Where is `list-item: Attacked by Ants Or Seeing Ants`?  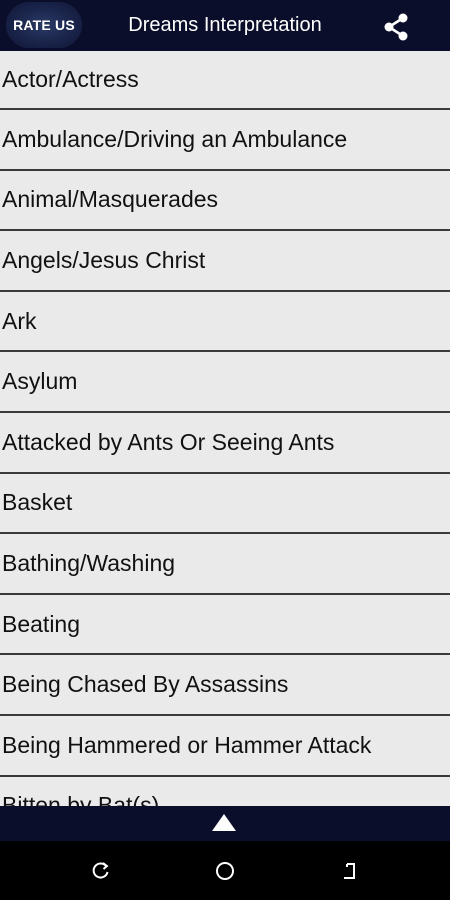
list-item: Attacked by Ants Or Seeing Ants is located at coordinates (225, 443).